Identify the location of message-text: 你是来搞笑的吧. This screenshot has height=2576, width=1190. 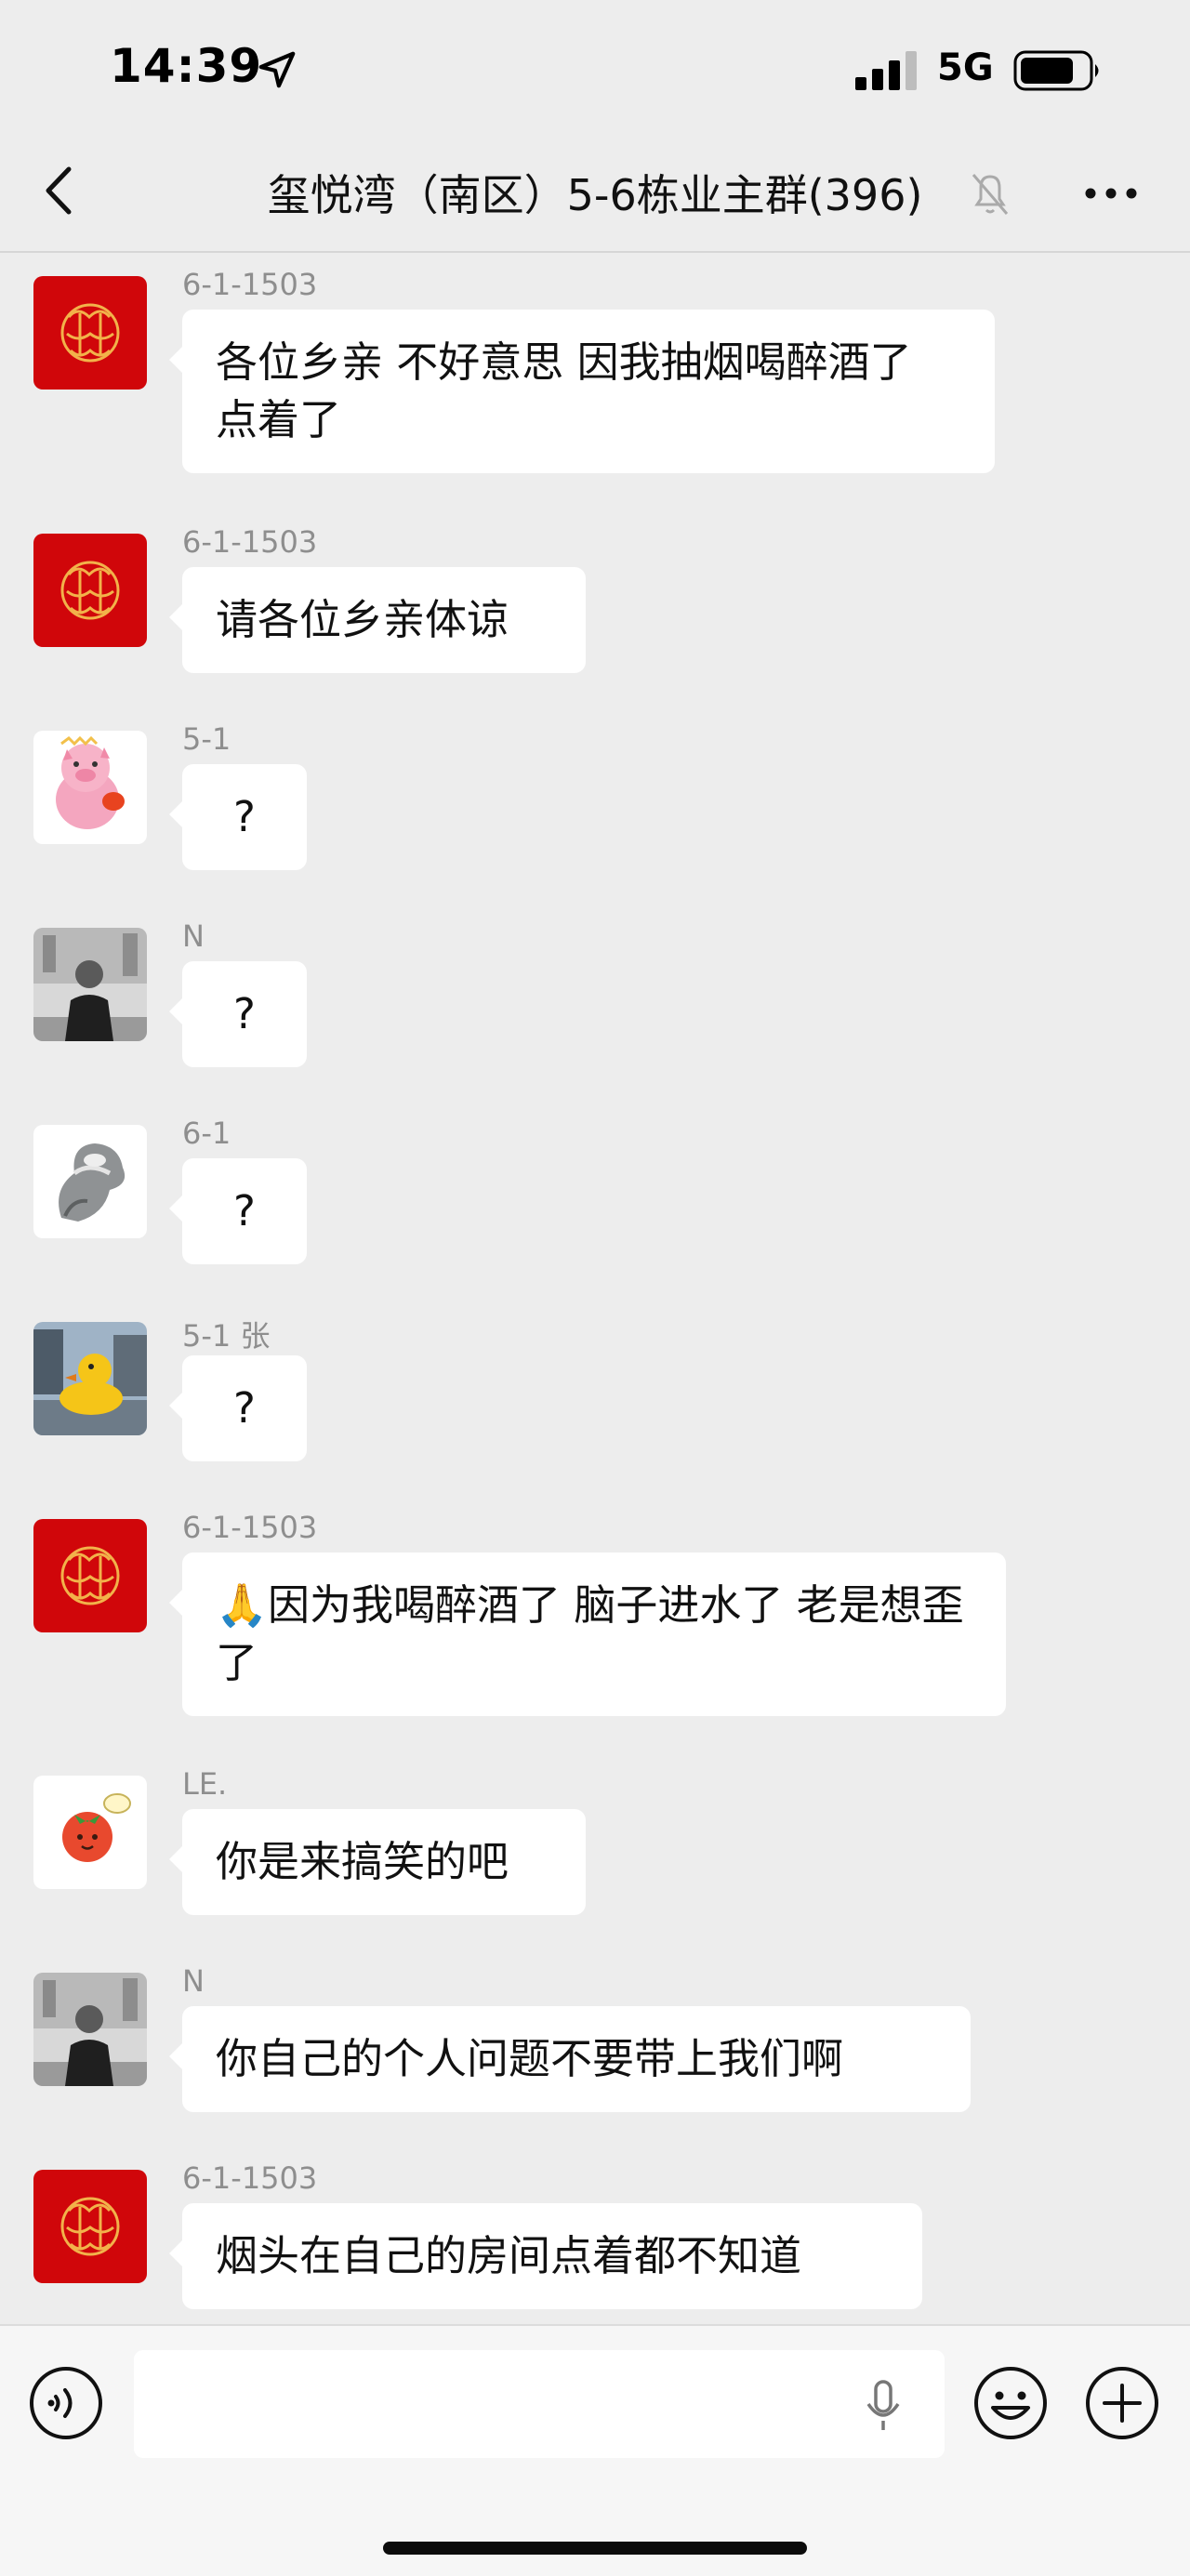
(362, 1861).